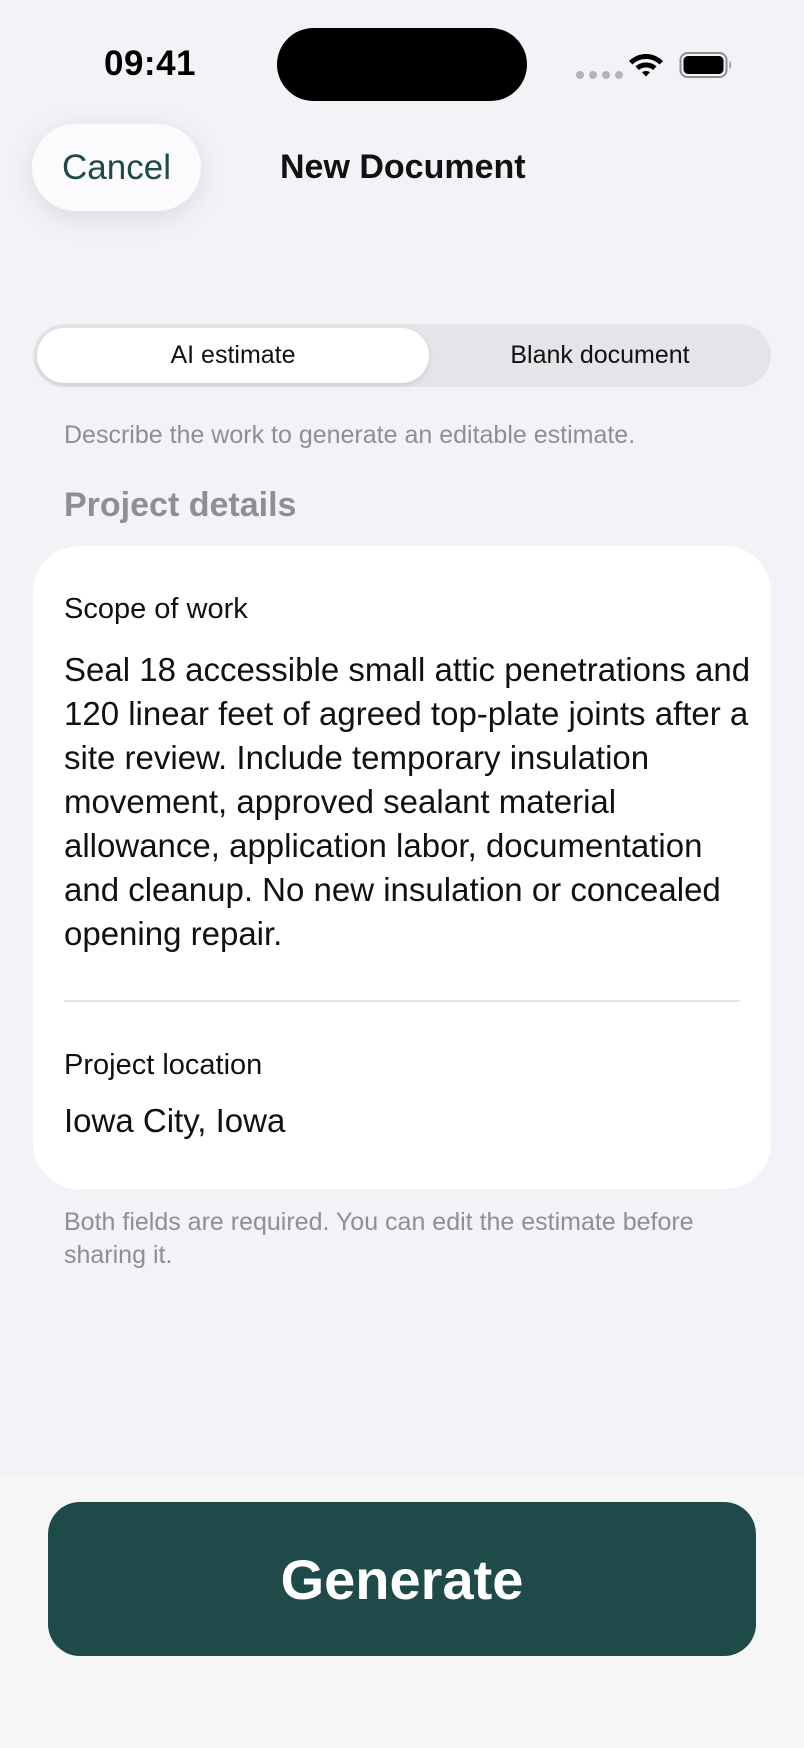  I want to click on project-location-field: Iowa City, Iowa, so click(174, 1121).